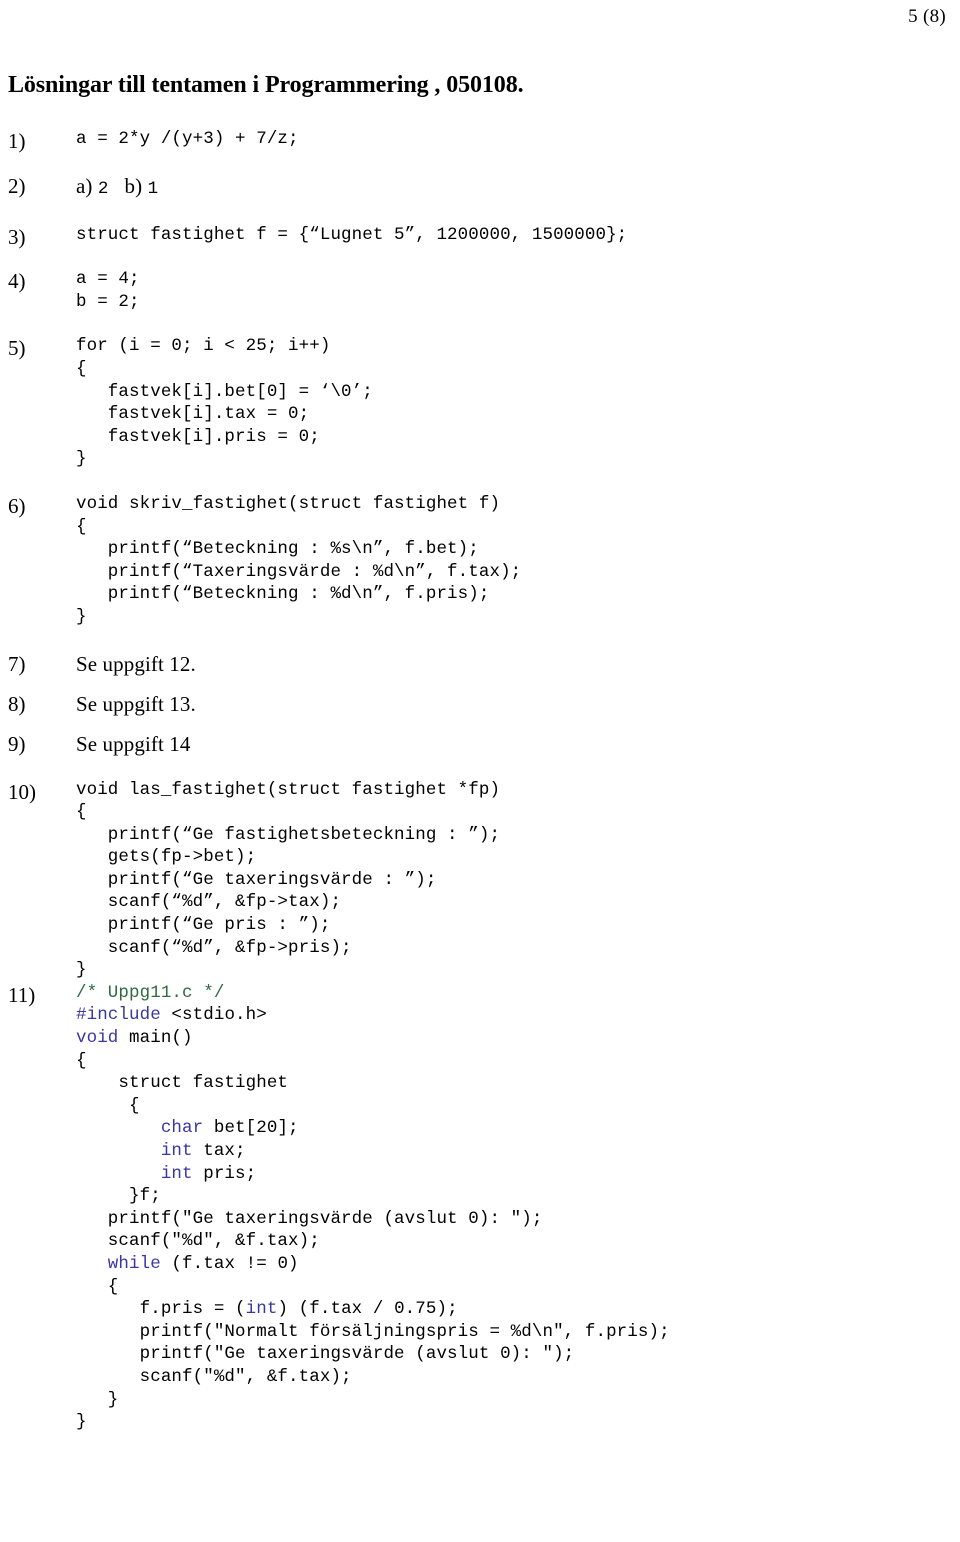  I want to click on answer-item-number: 9), so click(17, 743).